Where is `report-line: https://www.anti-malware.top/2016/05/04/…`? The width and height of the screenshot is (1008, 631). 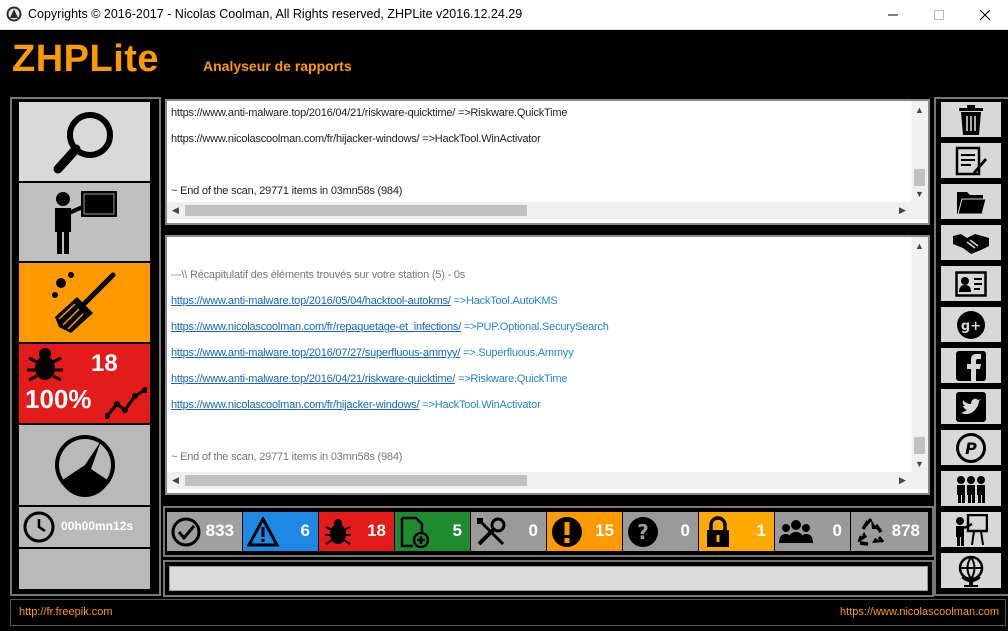
report-line: https://www.anti-malware.top/2016/05/04/… is located at coordinates (364, 301).